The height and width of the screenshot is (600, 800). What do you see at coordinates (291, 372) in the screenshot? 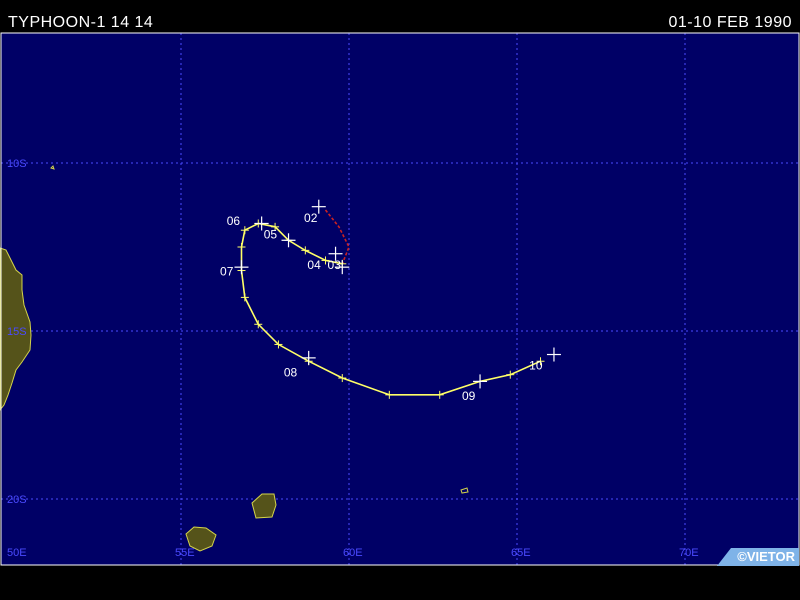
I see `day-label-08: 08` at bounding box center [291, 372].